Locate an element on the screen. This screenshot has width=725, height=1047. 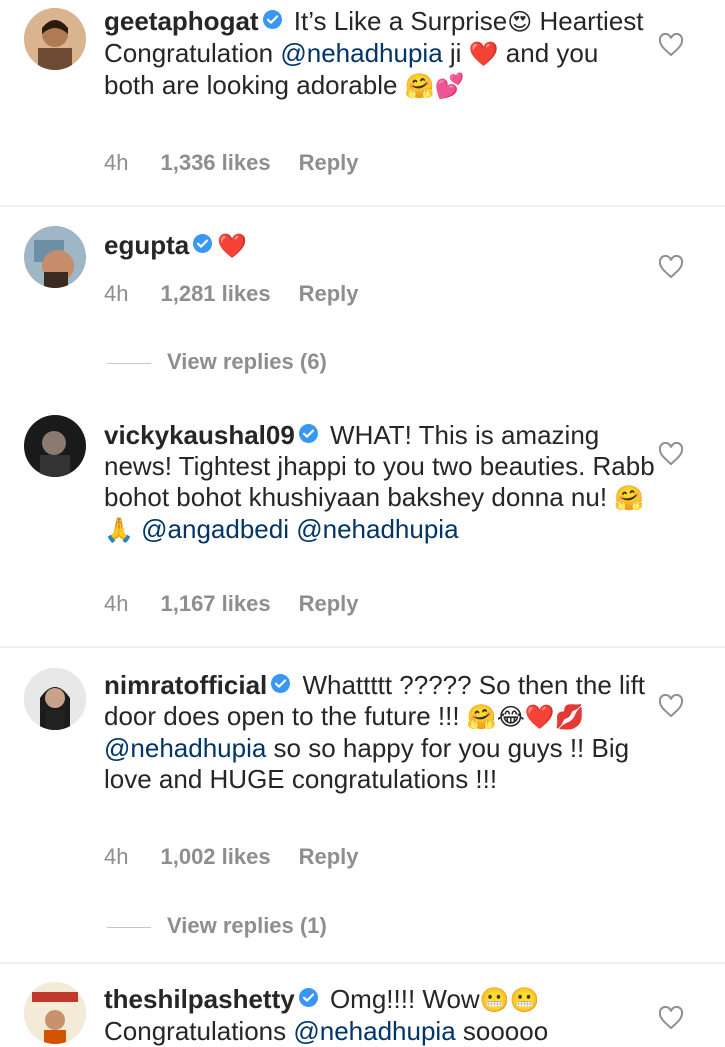
mention-link: @angadbedi is located at coordinates (215, 529).